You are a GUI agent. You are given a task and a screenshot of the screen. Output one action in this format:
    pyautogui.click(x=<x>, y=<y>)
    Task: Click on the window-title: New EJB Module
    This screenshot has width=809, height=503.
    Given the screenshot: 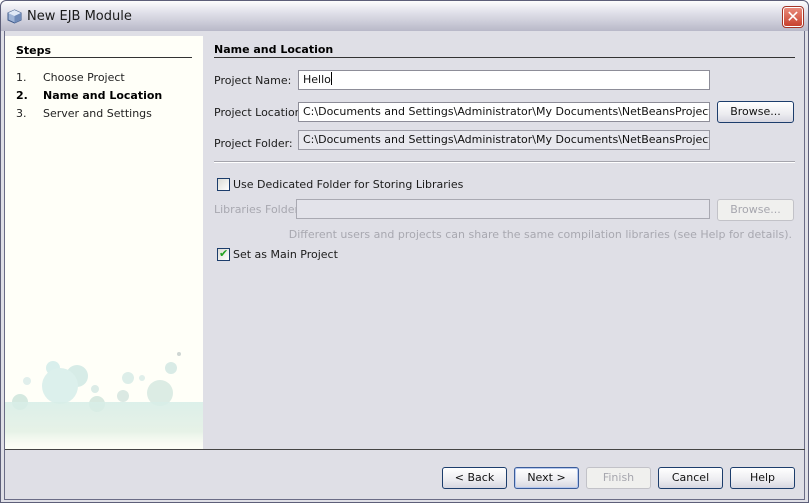 What is the action you would take?
    pyautogui.click(x=79, y=16)
    